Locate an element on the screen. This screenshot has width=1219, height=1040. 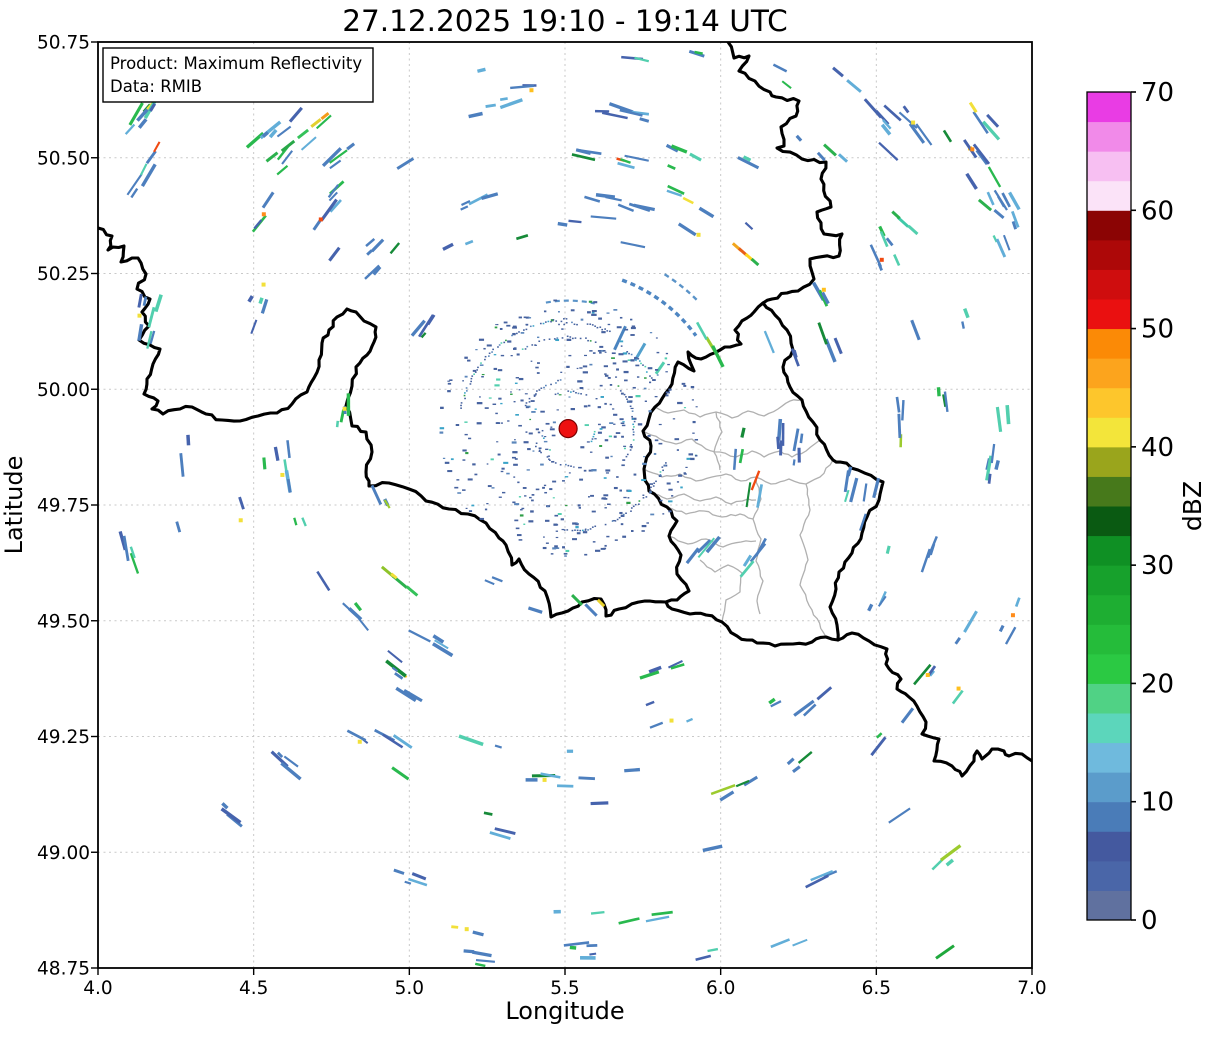
y-tick-label: 50.25 is located at coordinates (63, 274).